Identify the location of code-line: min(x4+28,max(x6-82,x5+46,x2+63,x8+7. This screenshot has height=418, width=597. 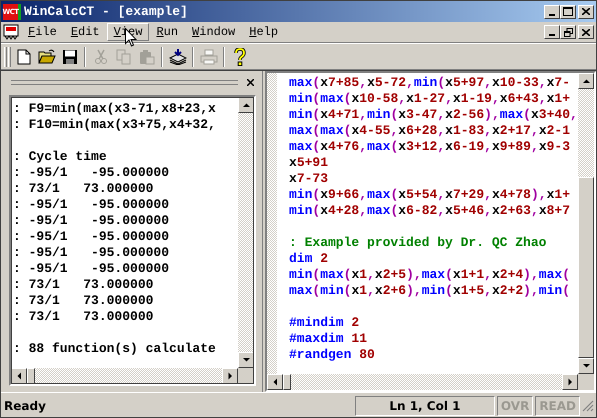
(430, 211).